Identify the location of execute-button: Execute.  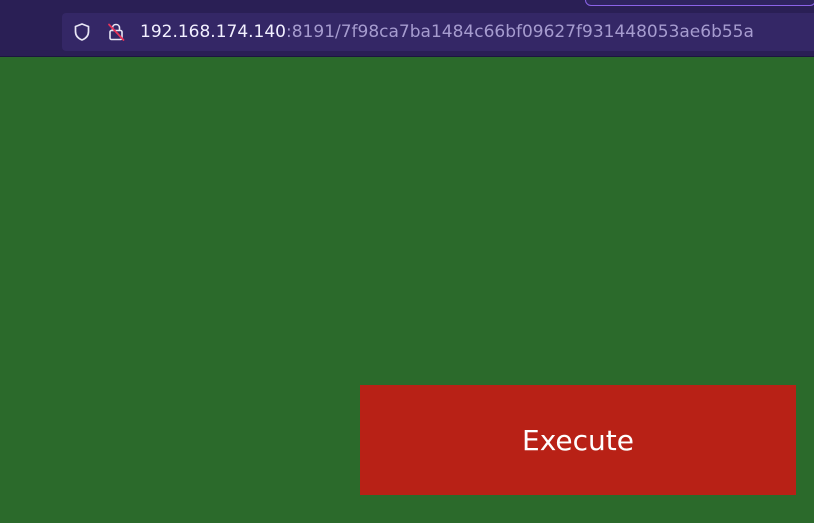
(578, 440).